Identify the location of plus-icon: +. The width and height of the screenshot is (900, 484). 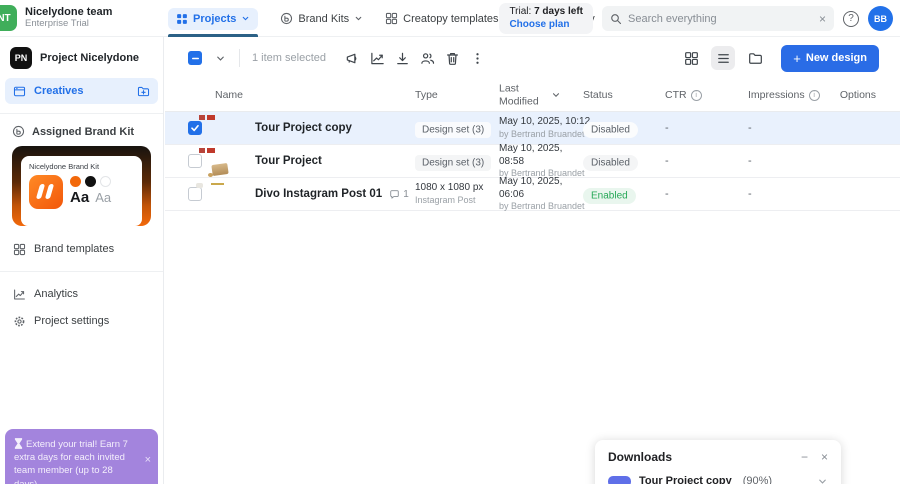
(797, 58).